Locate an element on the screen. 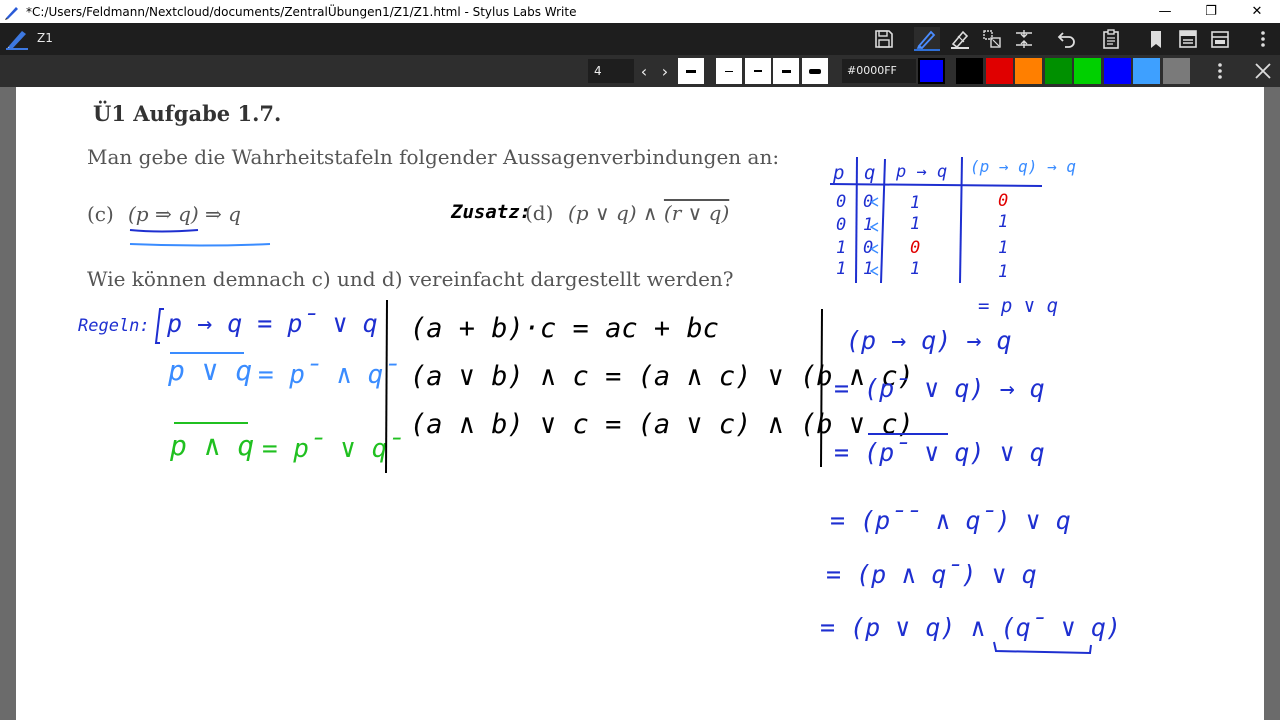 The width and height of the screenshot is (1280, 720). undo-icon is located at coordinates (1066, 40).